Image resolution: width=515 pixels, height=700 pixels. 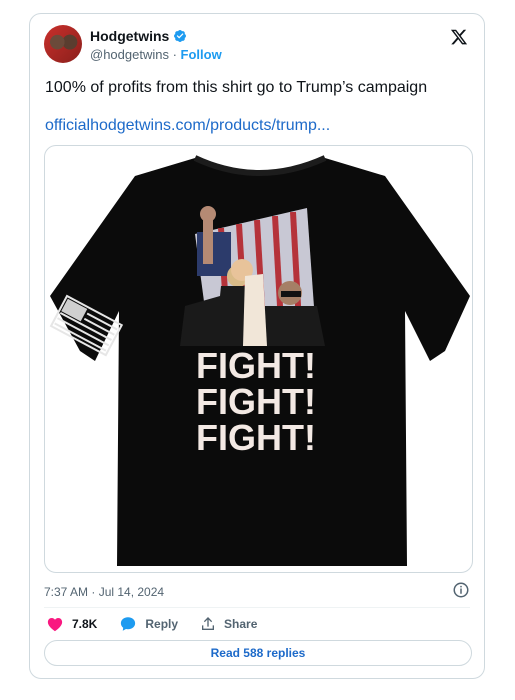 I want to click on share-icon, so click(x=208, y=623).